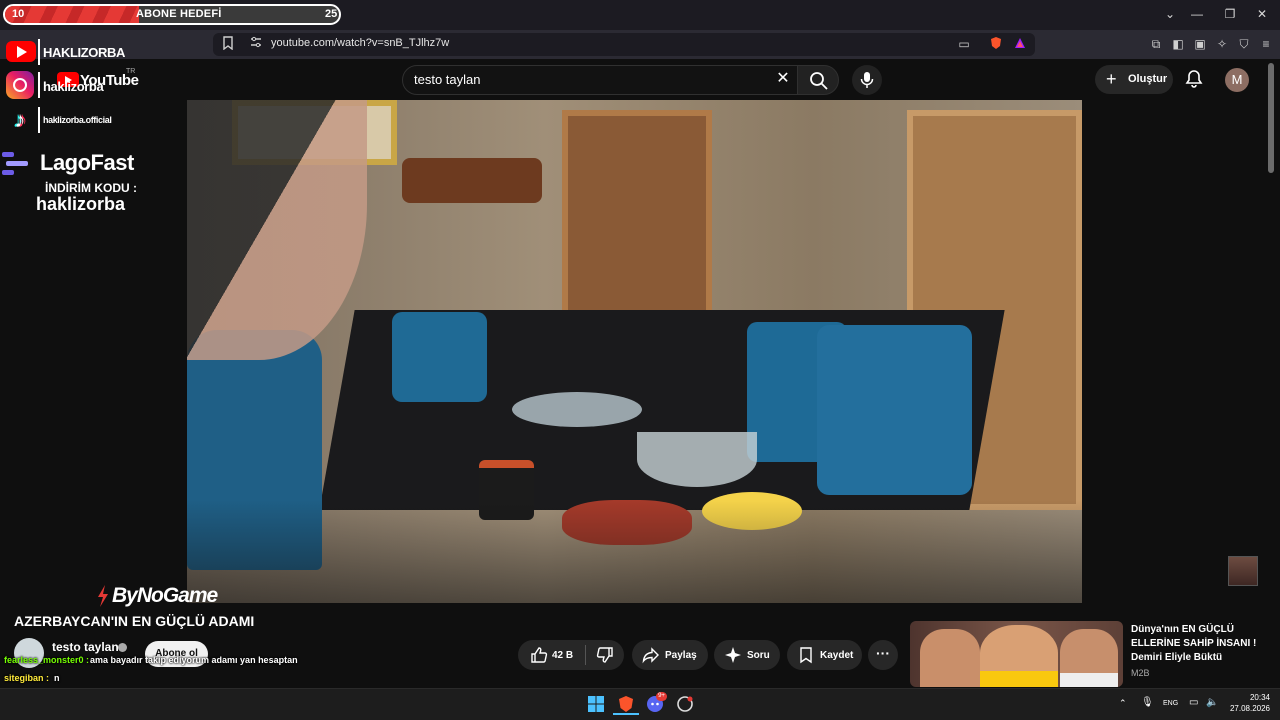 The image size is (1280, 720). I want to click on windows-taskbar, so click(640, 704).